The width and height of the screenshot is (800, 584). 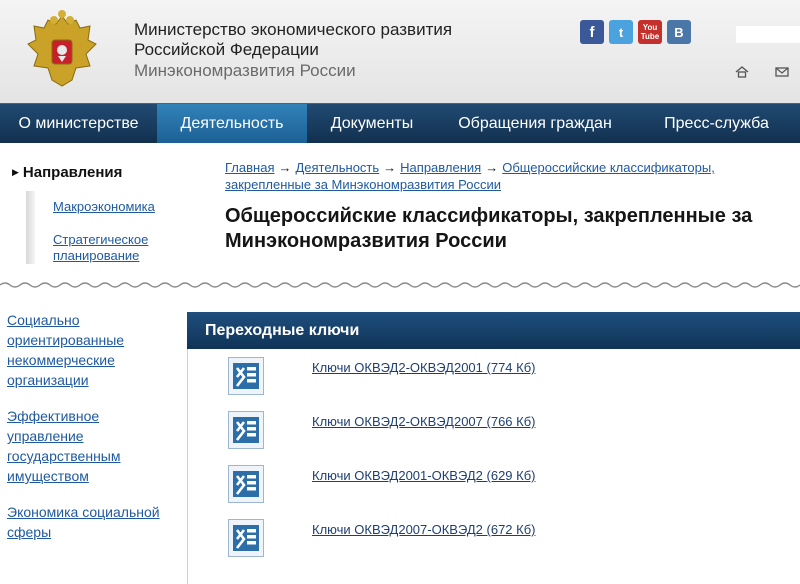 What do you see at coordinates (48, 476) in the screenshot?
I see `sidebar-link-text: имуществом` at bounding box center [48, 476].